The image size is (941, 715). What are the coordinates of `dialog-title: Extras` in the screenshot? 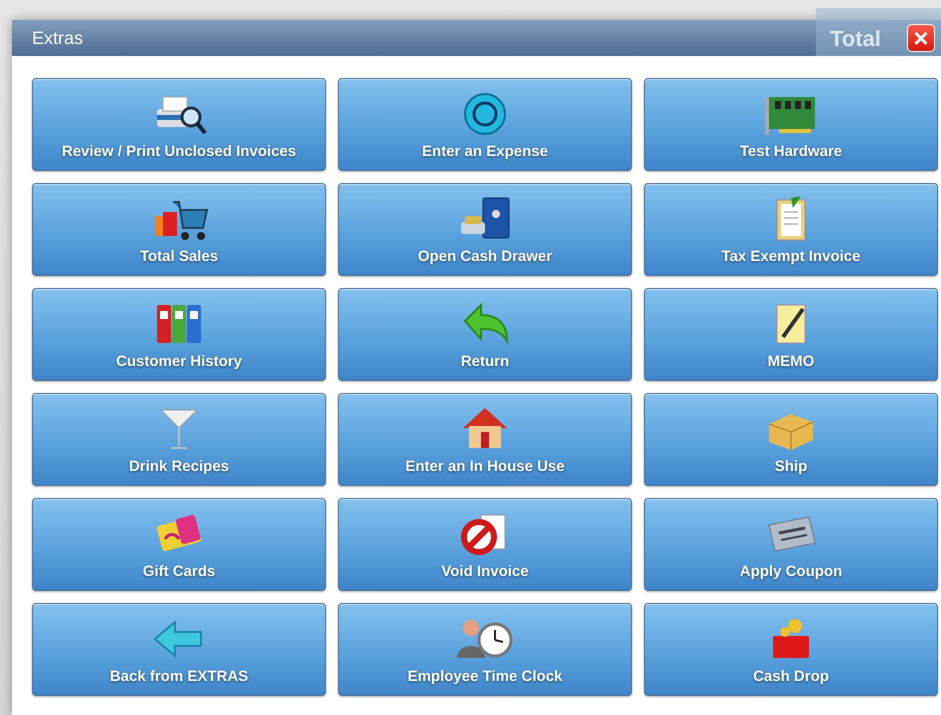 It's located at (58, 38).